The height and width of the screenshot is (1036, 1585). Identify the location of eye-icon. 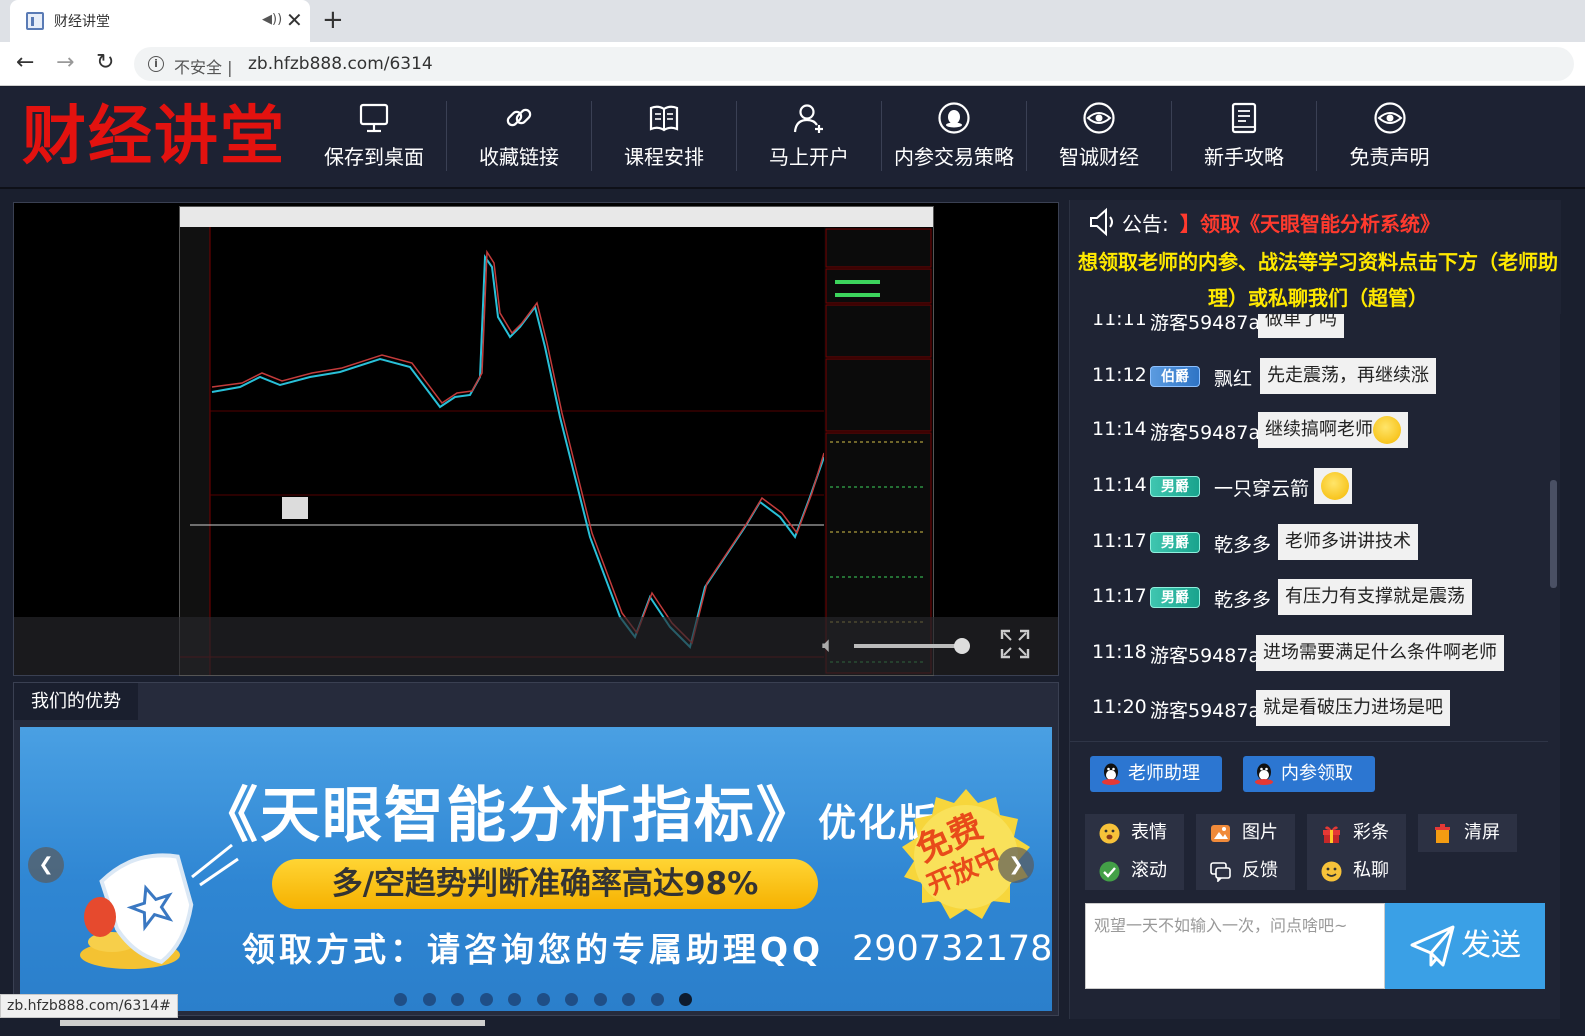
(1099, 118).